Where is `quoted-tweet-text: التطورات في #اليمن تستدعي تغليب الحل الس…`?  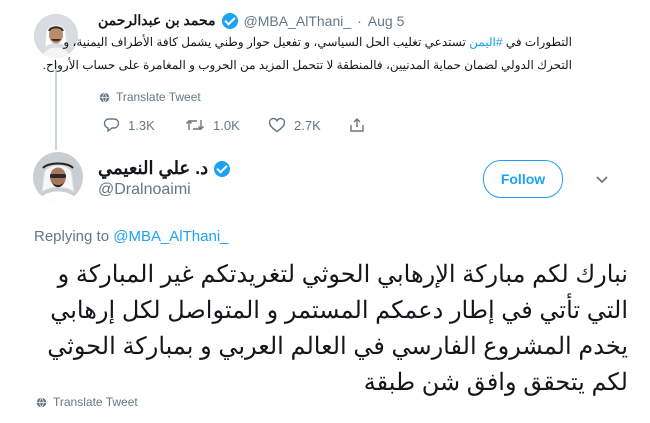 quoted-tweet-text: التطورات في #اليمن تستدعي تغليب الحل الس… is located at coordinates (307, 54).